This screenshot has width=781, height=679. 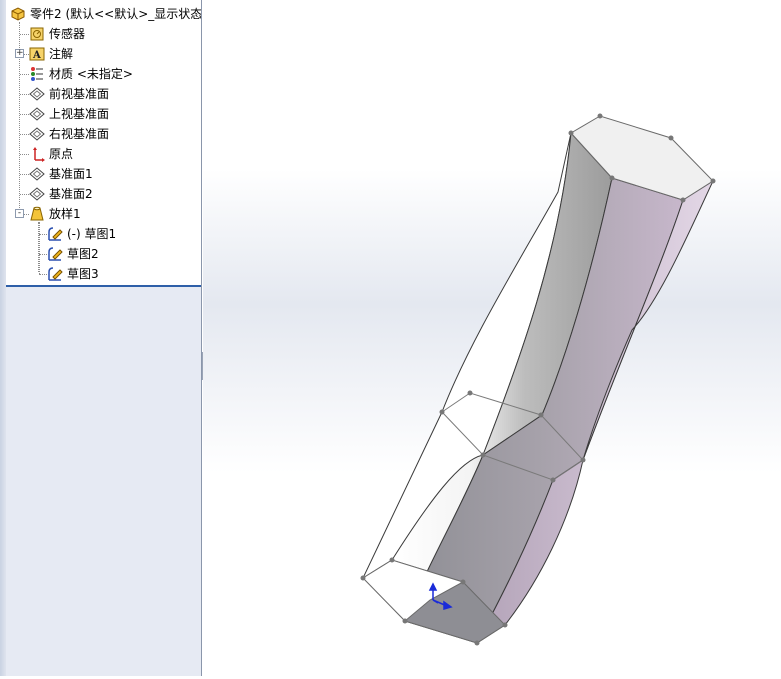 What do you see at coordinates (116, 14) in the screenshot?
I see `tree-root-label: 零件2 (默认<<默认>_显示状态` at bounding box center [116, 14].